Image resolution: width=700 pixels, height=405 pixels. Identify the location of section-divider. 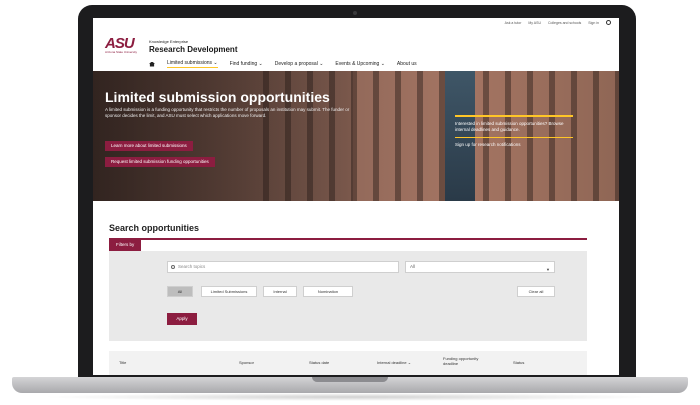
(348, 239).